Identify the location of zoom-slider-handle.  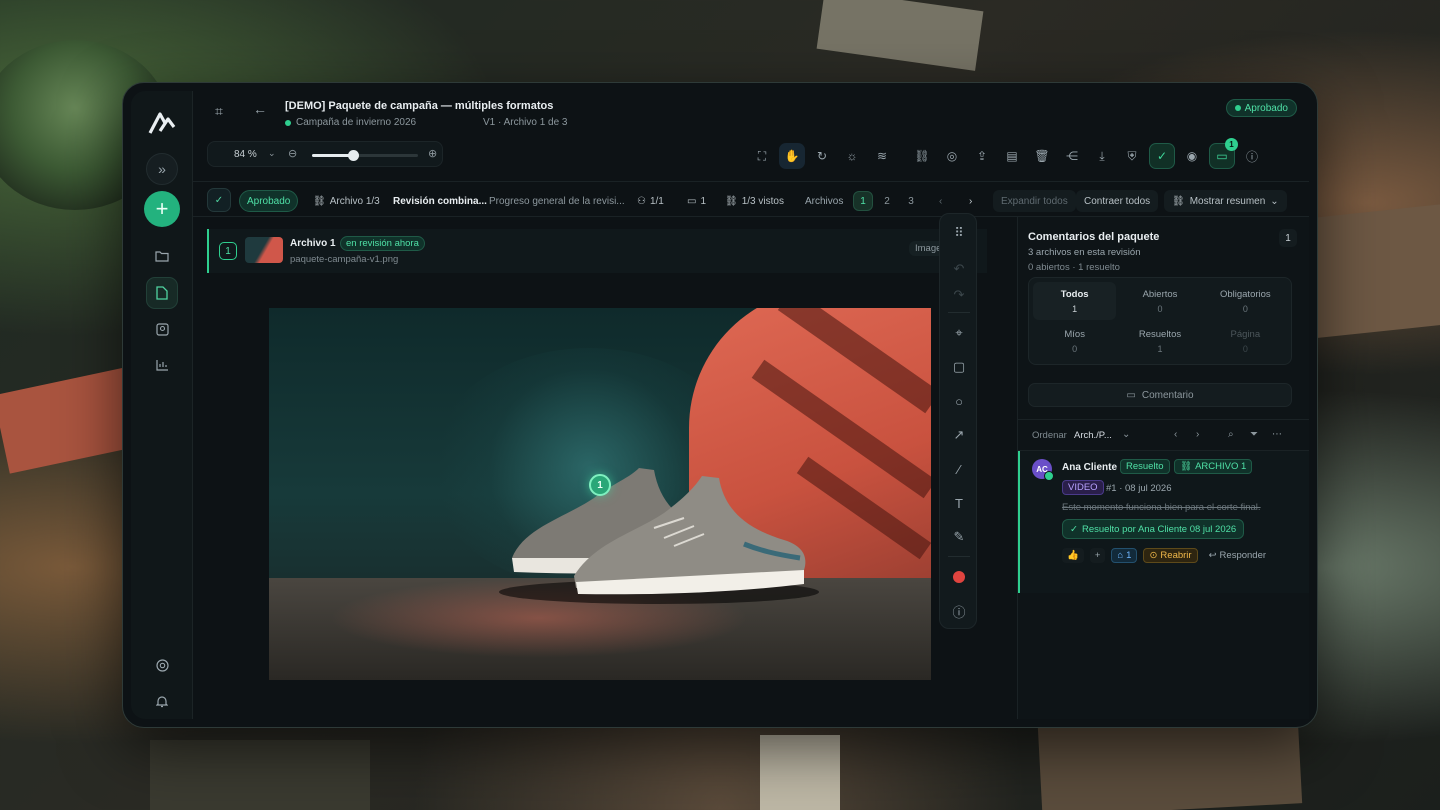
(353, 155).